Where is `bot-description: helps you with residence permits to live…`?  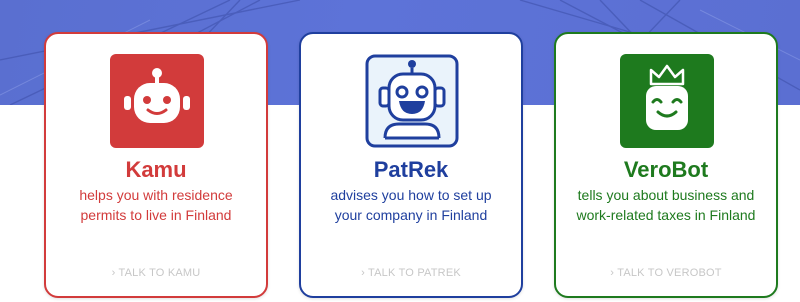 bot-description: helps you with residence permits to live… is located at coordinates (156, 205).